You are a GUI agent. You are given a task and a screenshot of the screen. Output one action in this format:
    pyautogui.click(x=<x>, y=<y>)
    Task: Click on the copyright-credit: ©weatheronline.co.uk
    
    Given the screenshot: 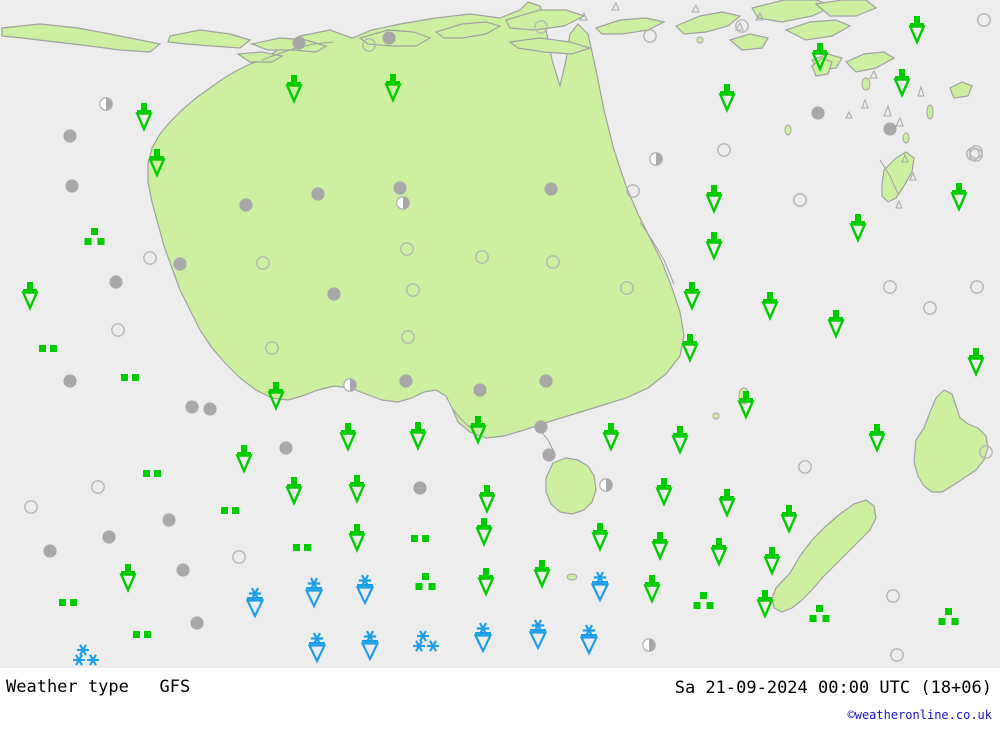 What is the action you would take?
    pyautogui.click(x=920, y=715)
    